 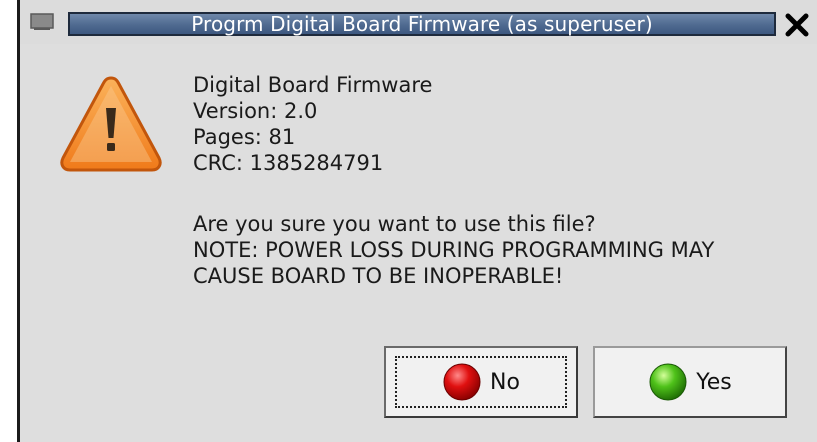 I want to click on firmware-version: Version: 2.0, so click(x=255, y=111).